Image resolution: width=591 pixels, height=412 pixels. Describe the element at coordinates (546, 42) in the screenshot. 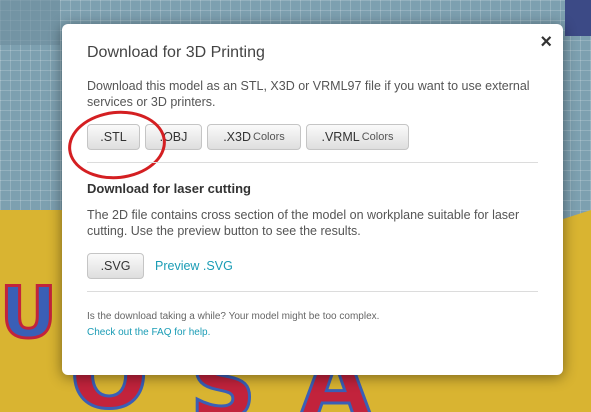

I see `close-icon: ×` at that location.